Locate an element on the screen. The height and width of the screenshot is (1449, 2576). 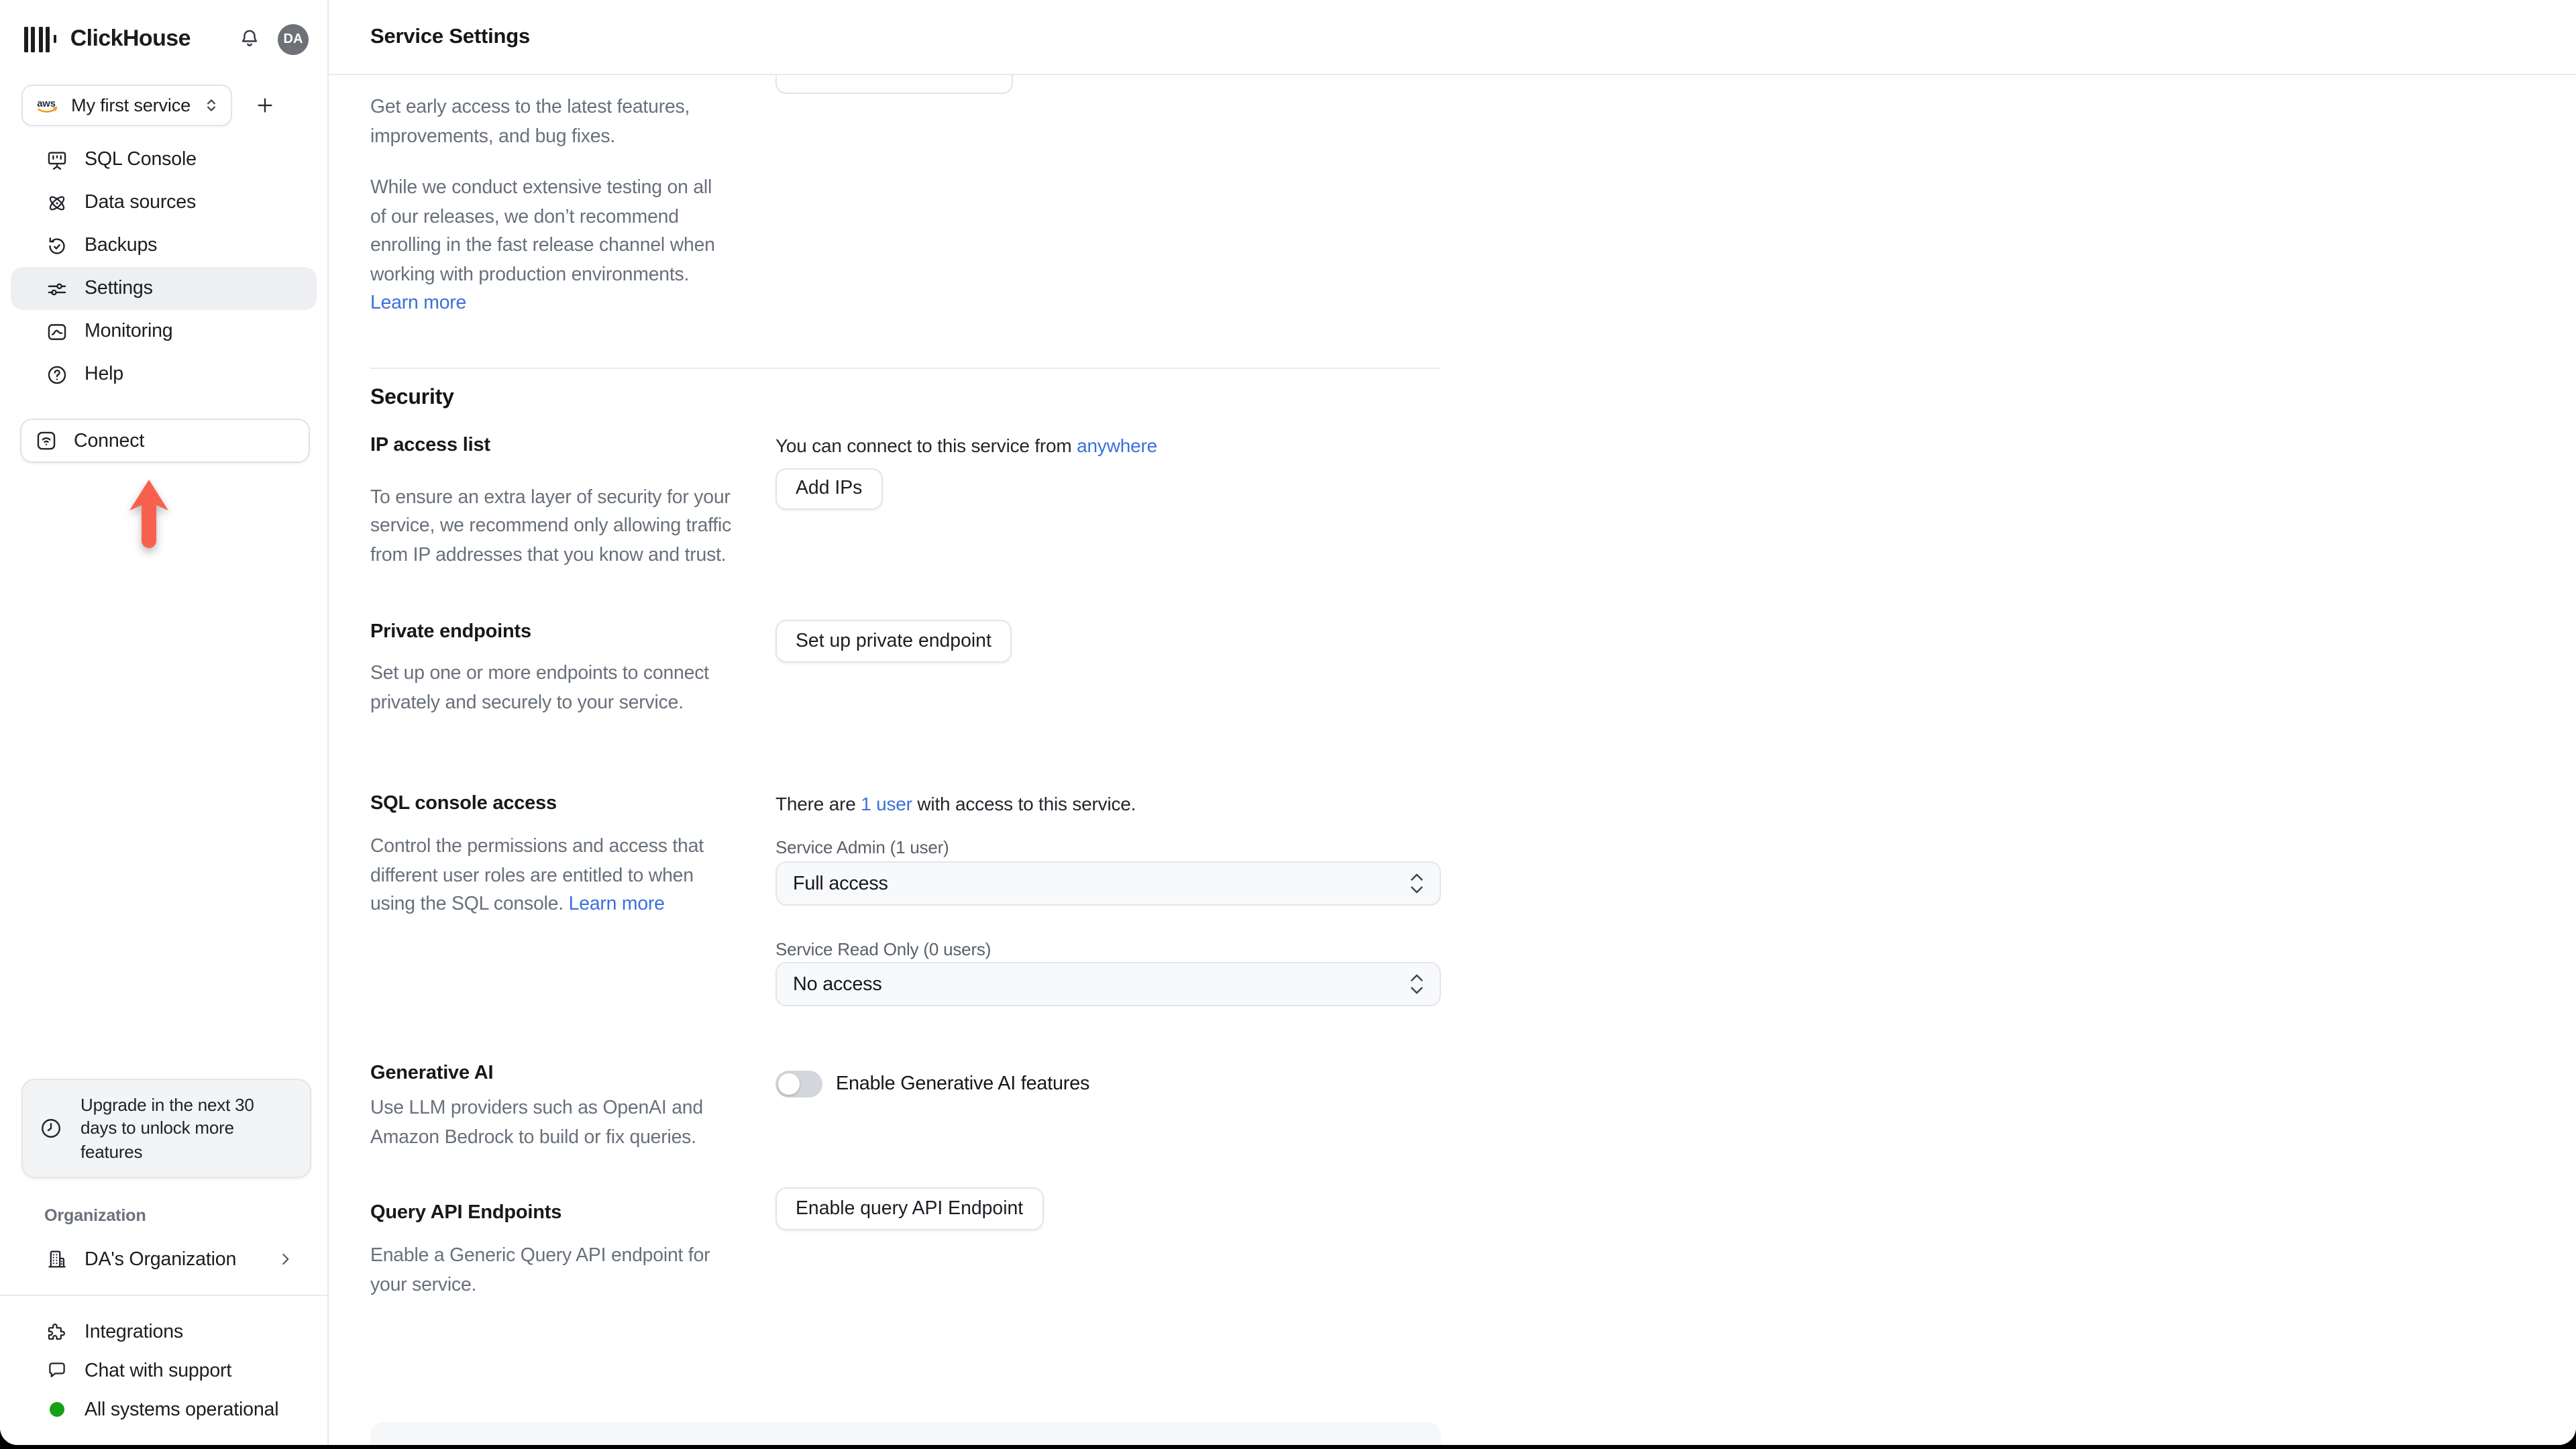
release-learn-more-link: Learn more is located at coordinates (418, 303).